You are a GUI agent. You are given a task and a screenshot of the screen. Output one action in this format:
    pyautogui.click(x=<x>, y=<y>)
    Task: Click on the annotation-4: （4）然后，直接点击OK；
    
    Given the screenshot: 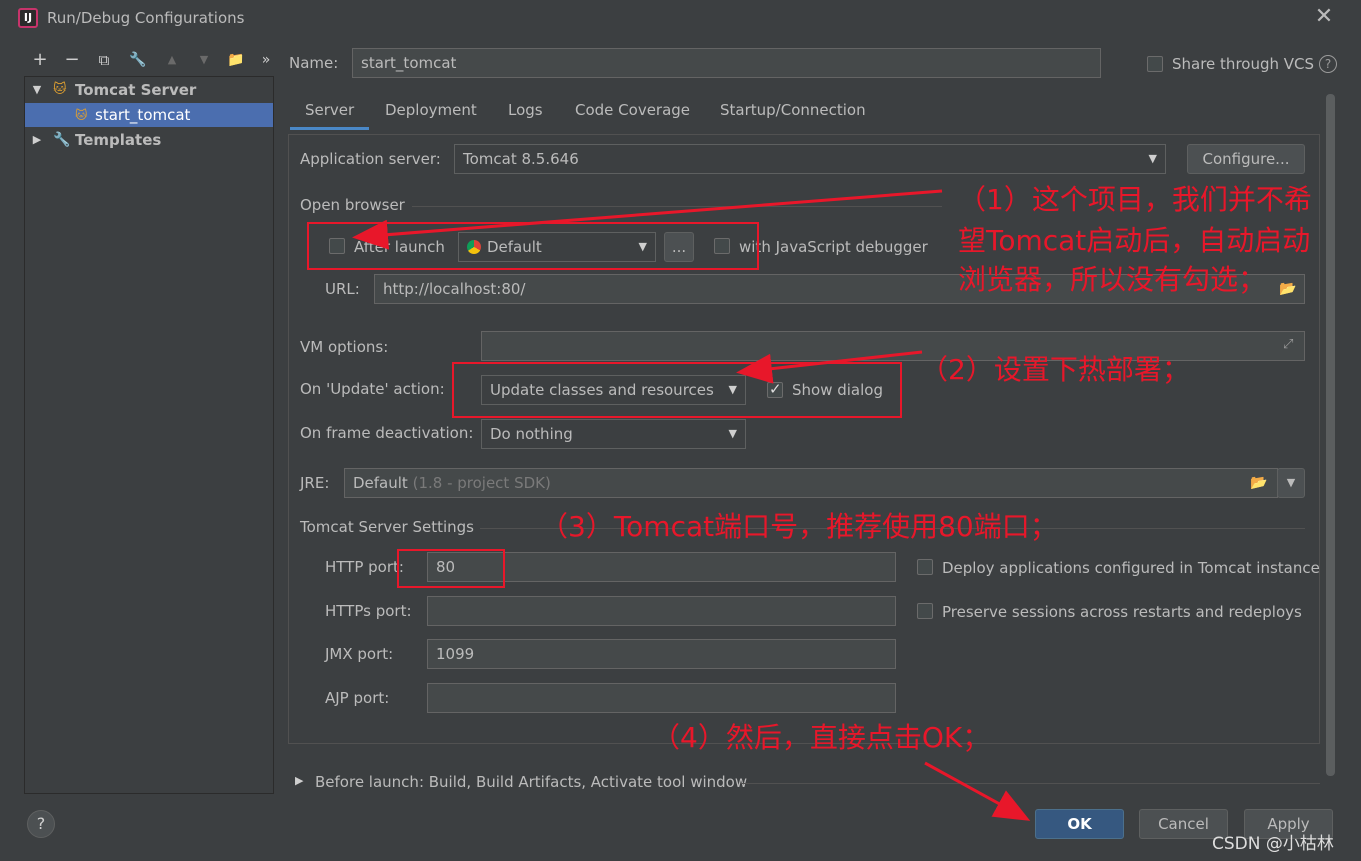 What is the action you would take?
    pyautogui.click(x=821, y=737)
    